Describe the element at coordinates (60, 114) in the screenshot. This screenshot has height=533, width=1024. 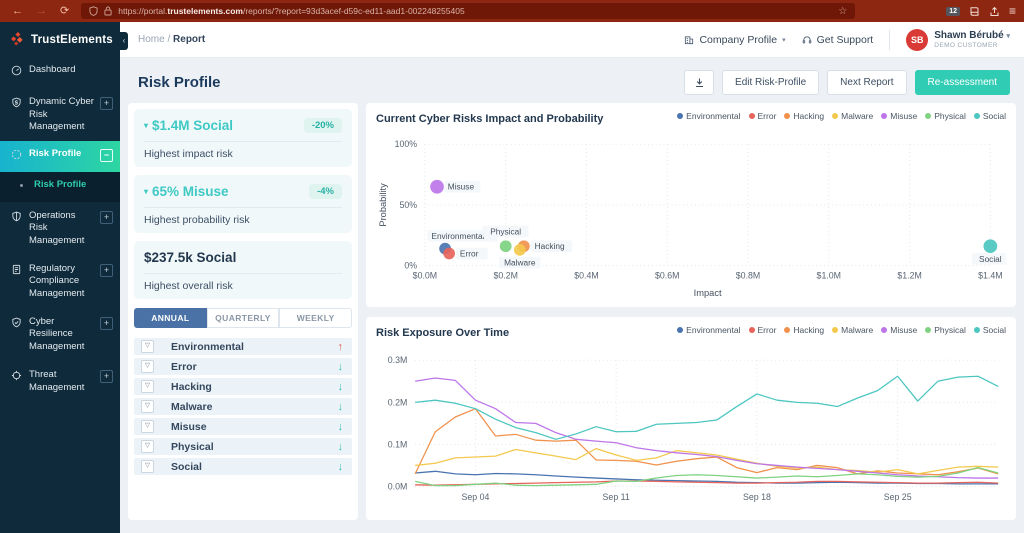
I see `sidebar-item-dynamic-cyber-risk-management: Dynamic Cyber Risk Management +` at that location.